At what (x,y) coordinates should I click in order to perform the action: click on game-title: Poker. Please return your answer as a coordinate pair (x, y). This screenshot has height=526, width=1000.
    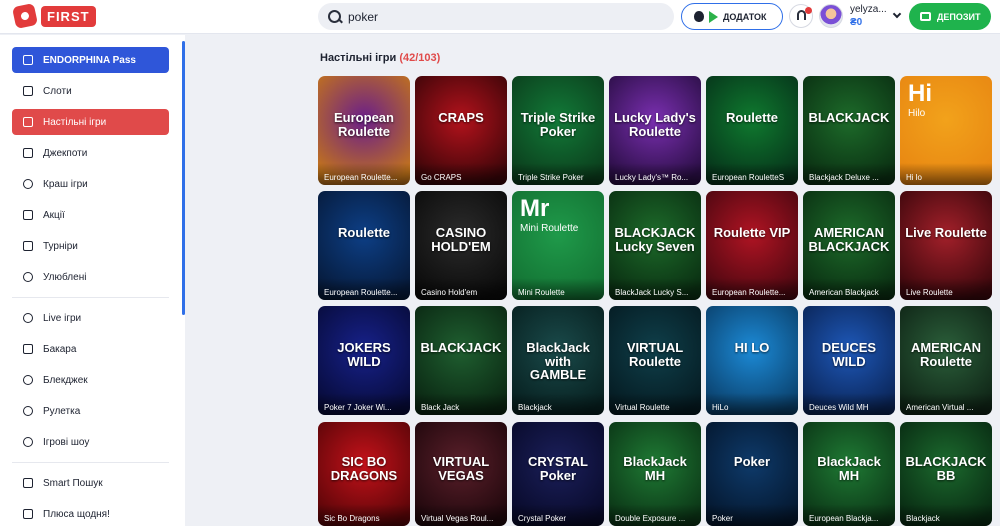
    Looking at the image, I should click on (752, 515).